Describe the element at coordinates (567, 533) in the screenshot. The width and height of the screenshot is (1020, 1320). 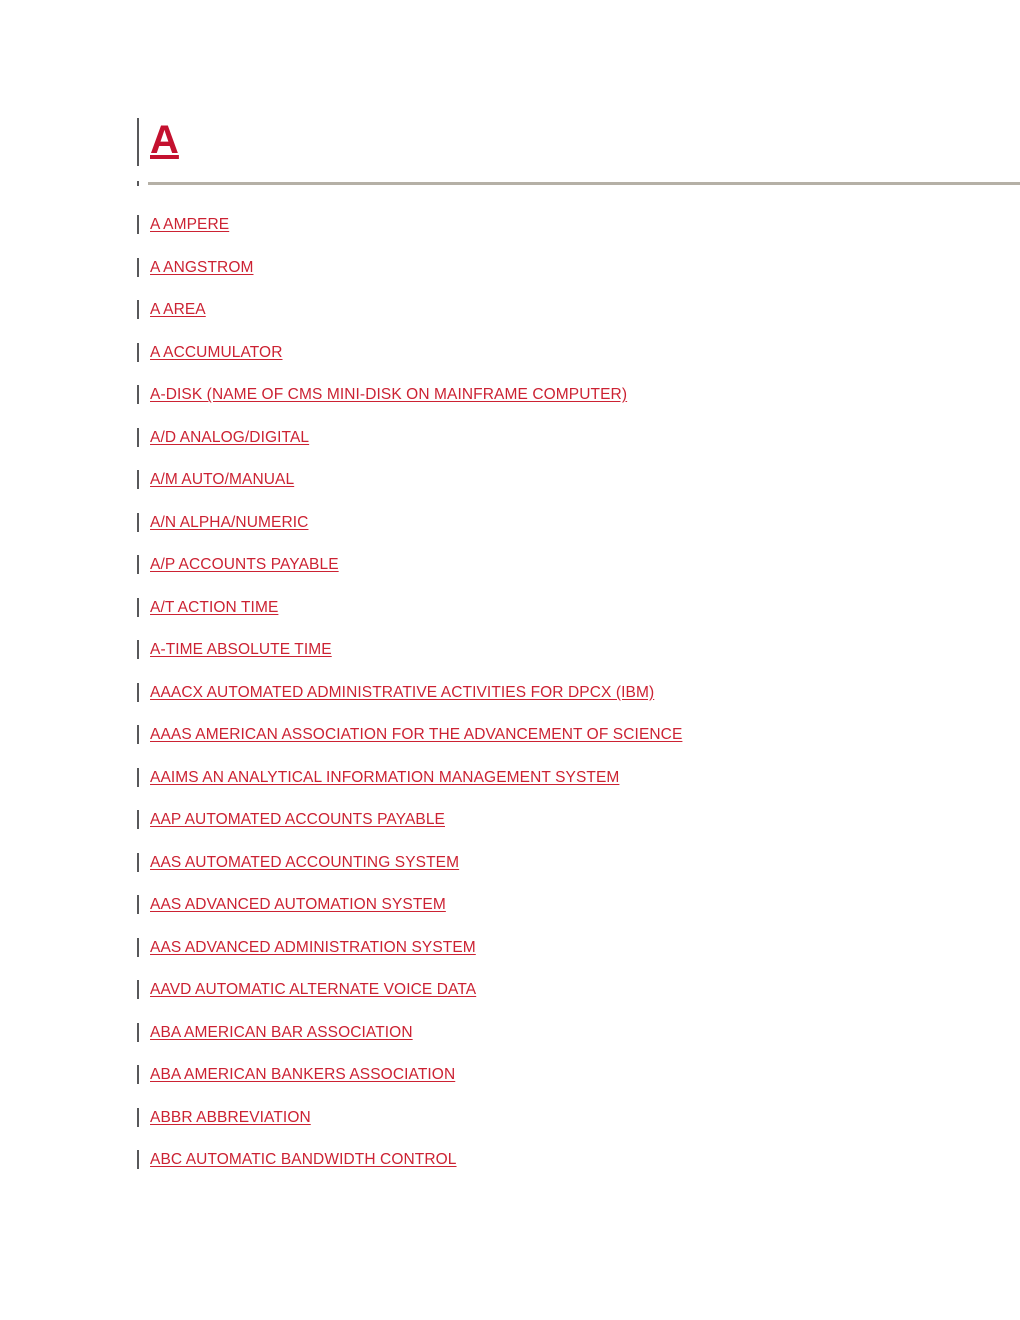
I see `glossary-entry: A/N ALPHA/NUMERIC` at that location.